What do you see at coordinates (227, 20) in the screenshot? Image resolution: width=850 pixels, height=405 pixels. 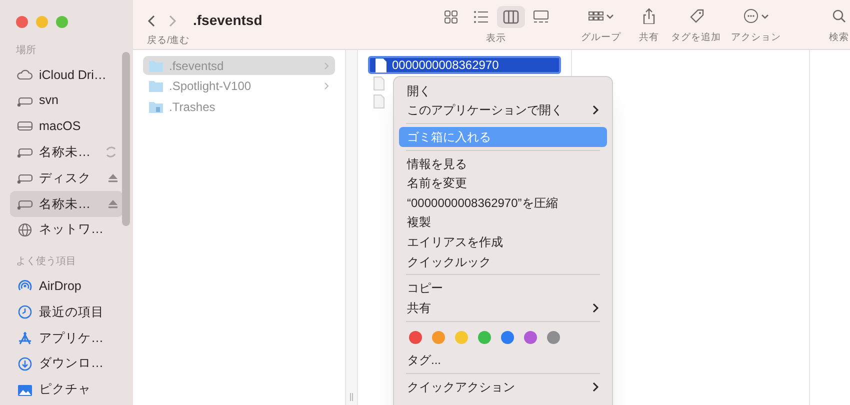 I see `window-title: .fseventsd` at bounding box center [227, 20].